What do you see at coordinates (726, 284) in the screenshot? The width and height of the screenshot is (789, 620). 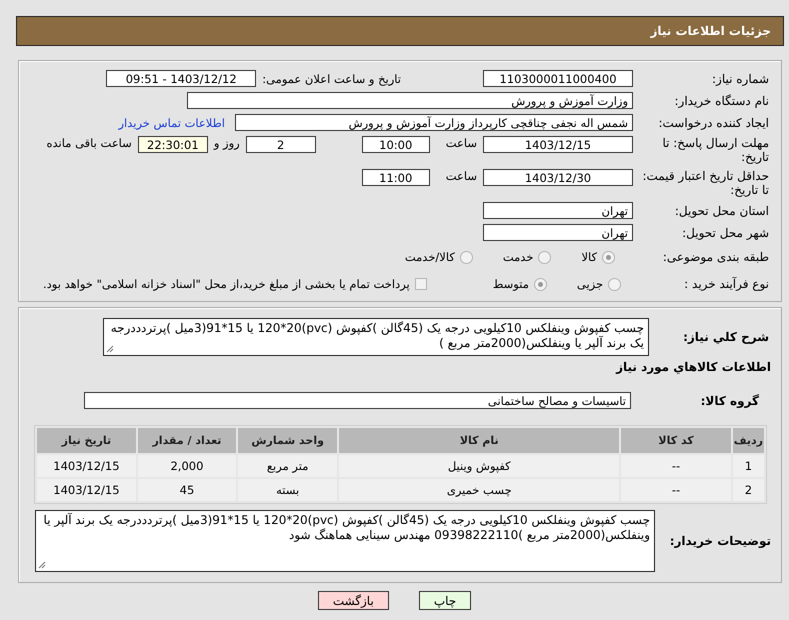 I see `field-label: نوع فرآیند خرید :` at bounding box center [726, 284].